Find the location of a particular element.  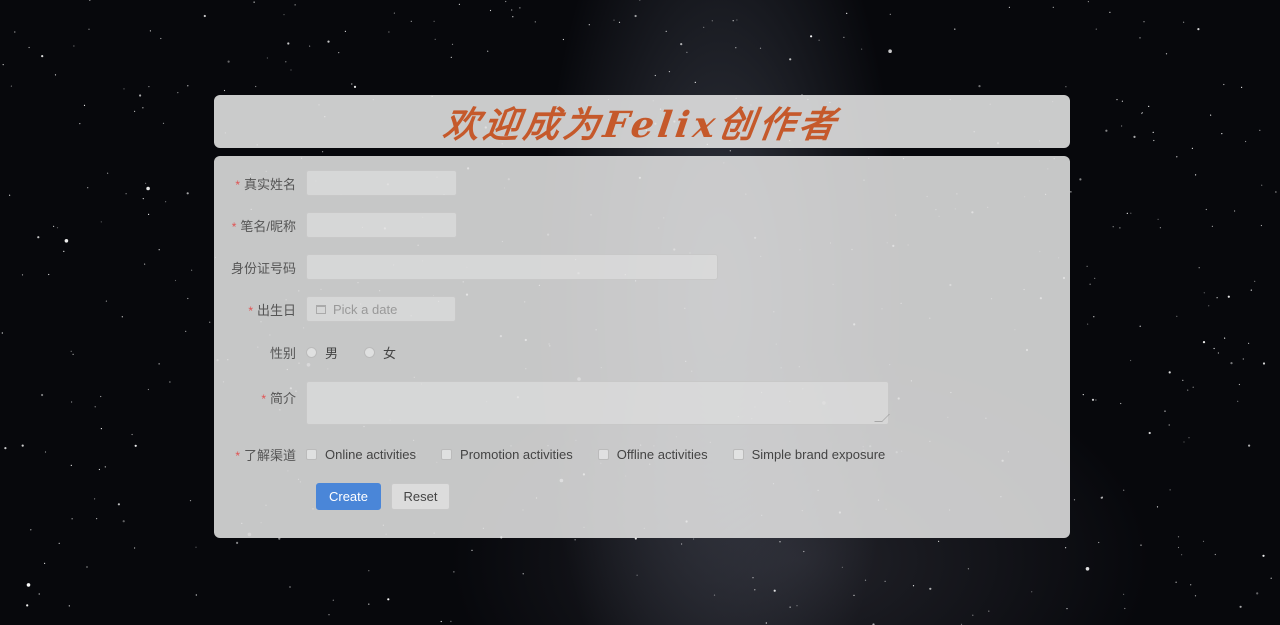

form-row-intro: * 简介 is located at coordinates (552, 403).